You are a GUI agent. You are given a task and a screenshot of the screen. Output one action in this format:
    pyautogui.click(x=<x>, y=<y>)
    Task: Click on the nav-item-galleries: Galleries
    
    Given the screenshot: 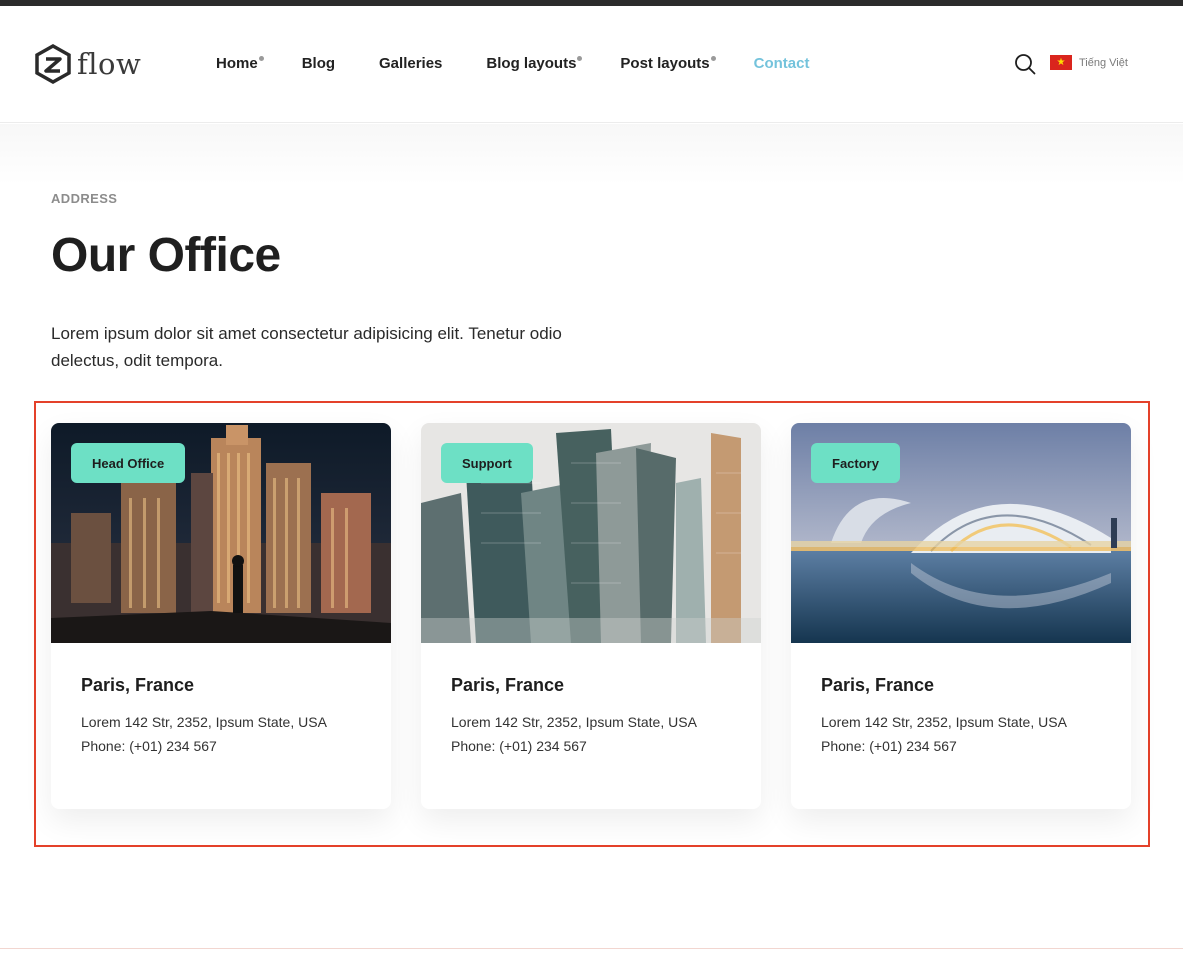 What is the action you would take?
    pyautogui.click(x=410, y=64)
    